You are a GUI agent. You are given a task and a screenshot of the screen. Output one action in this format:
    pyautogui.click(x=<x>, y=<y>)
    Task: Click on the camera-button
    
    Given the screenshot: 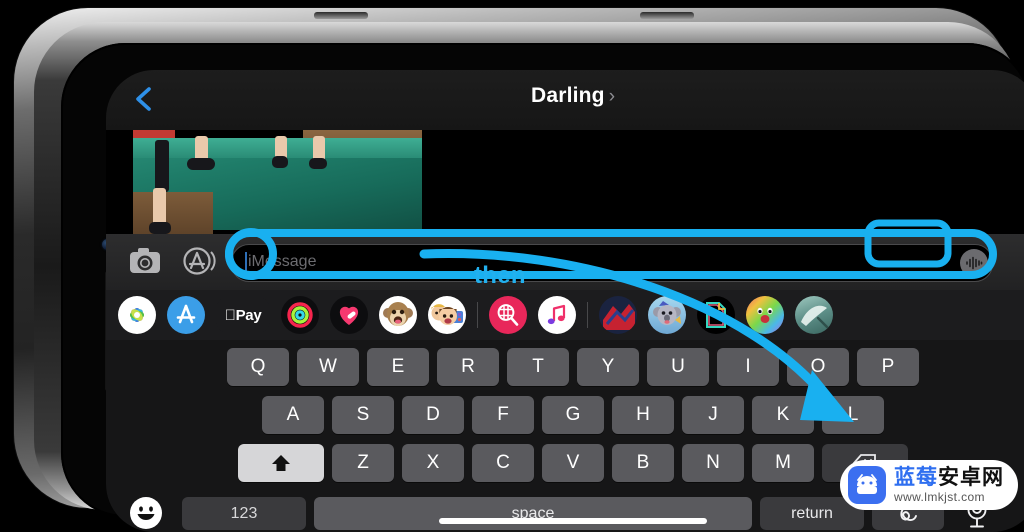 What is the action you would take?
    pyautogui.click(x=145, y=261)
    